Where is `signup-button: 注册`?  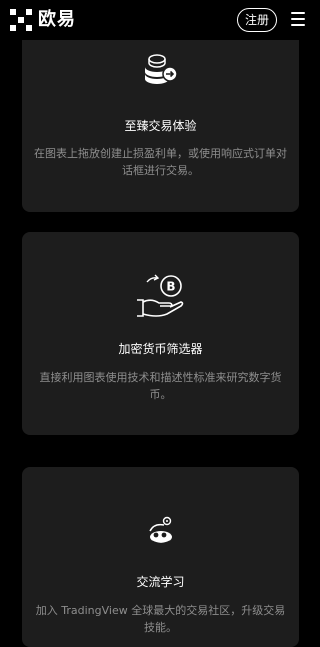 signup-button: 注册 is located at coordinates (257, 20).